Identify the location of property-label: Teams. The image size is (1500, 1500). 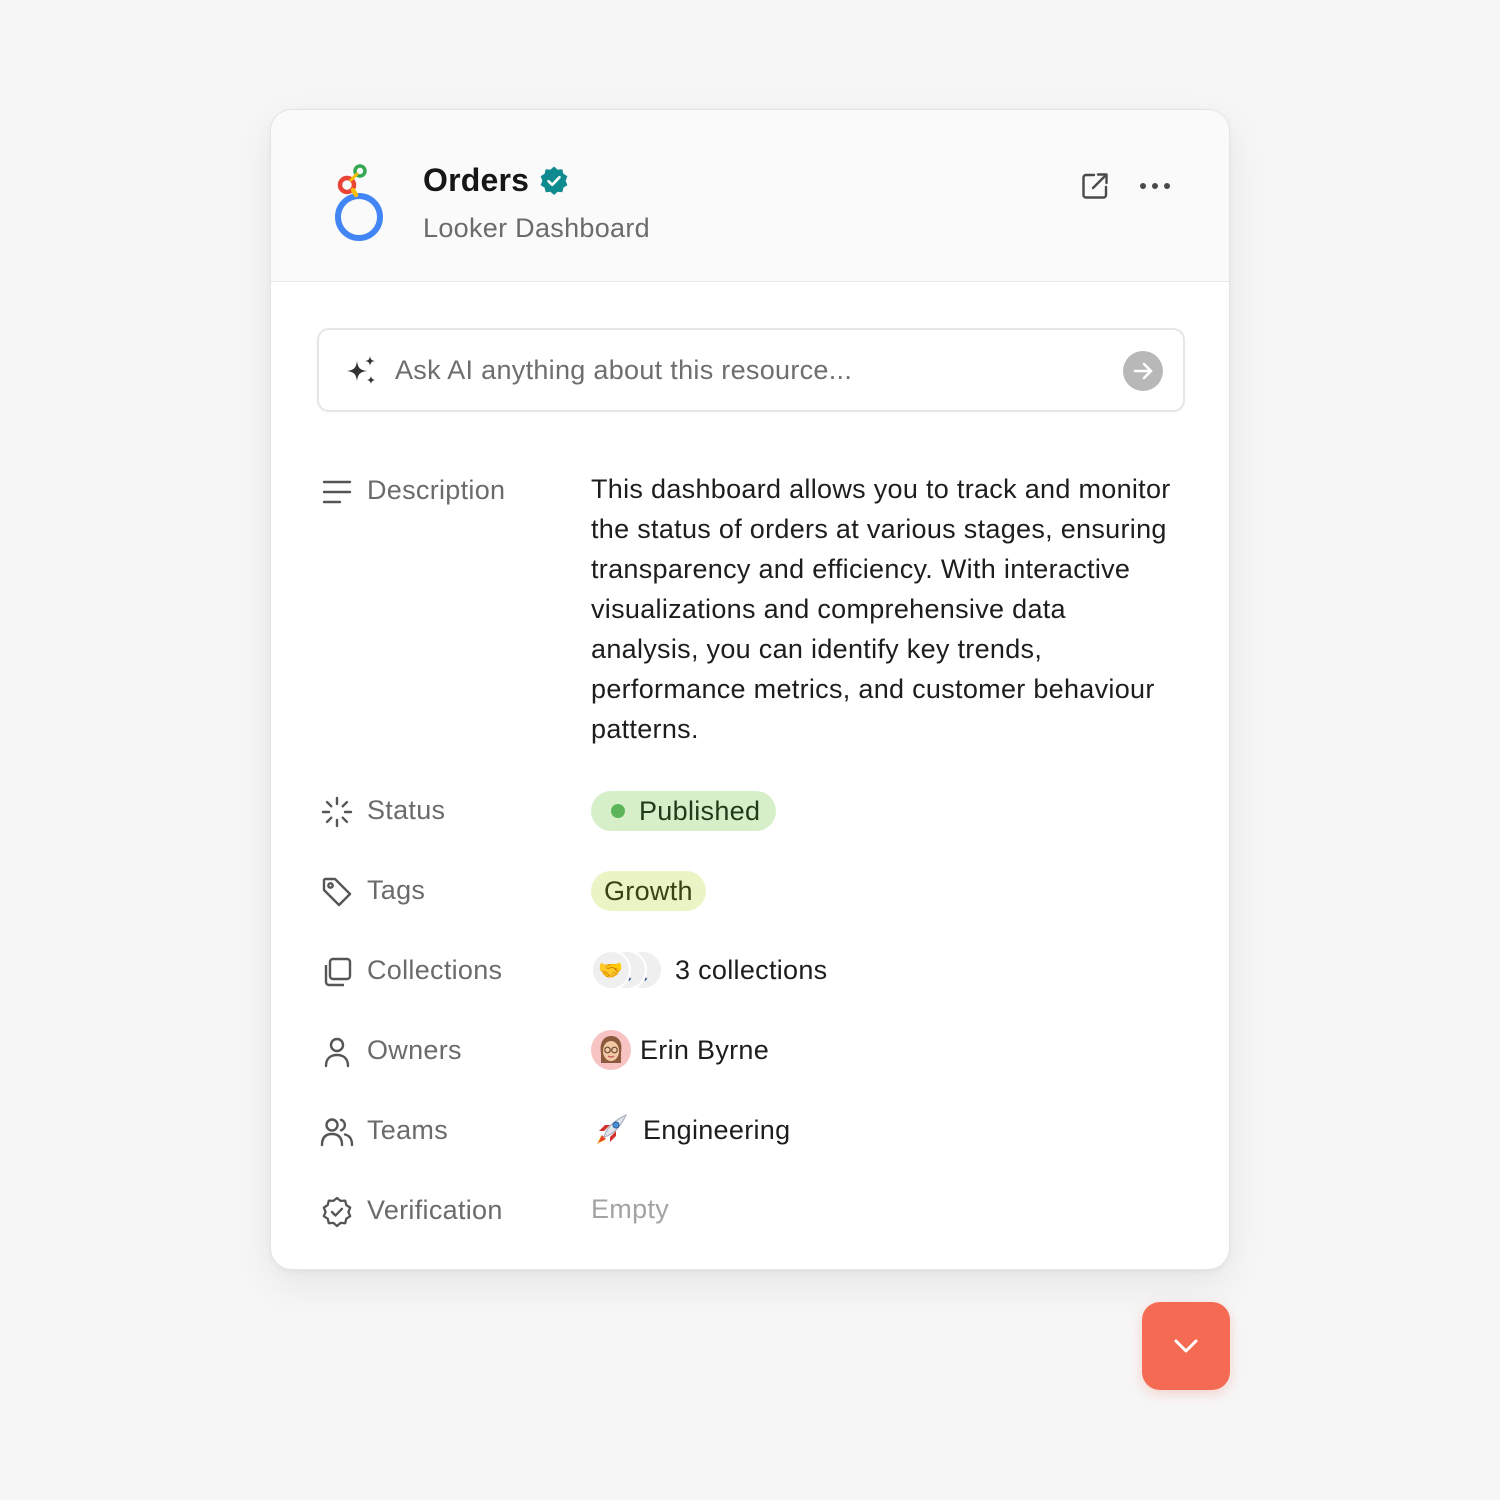
(408, 1130).